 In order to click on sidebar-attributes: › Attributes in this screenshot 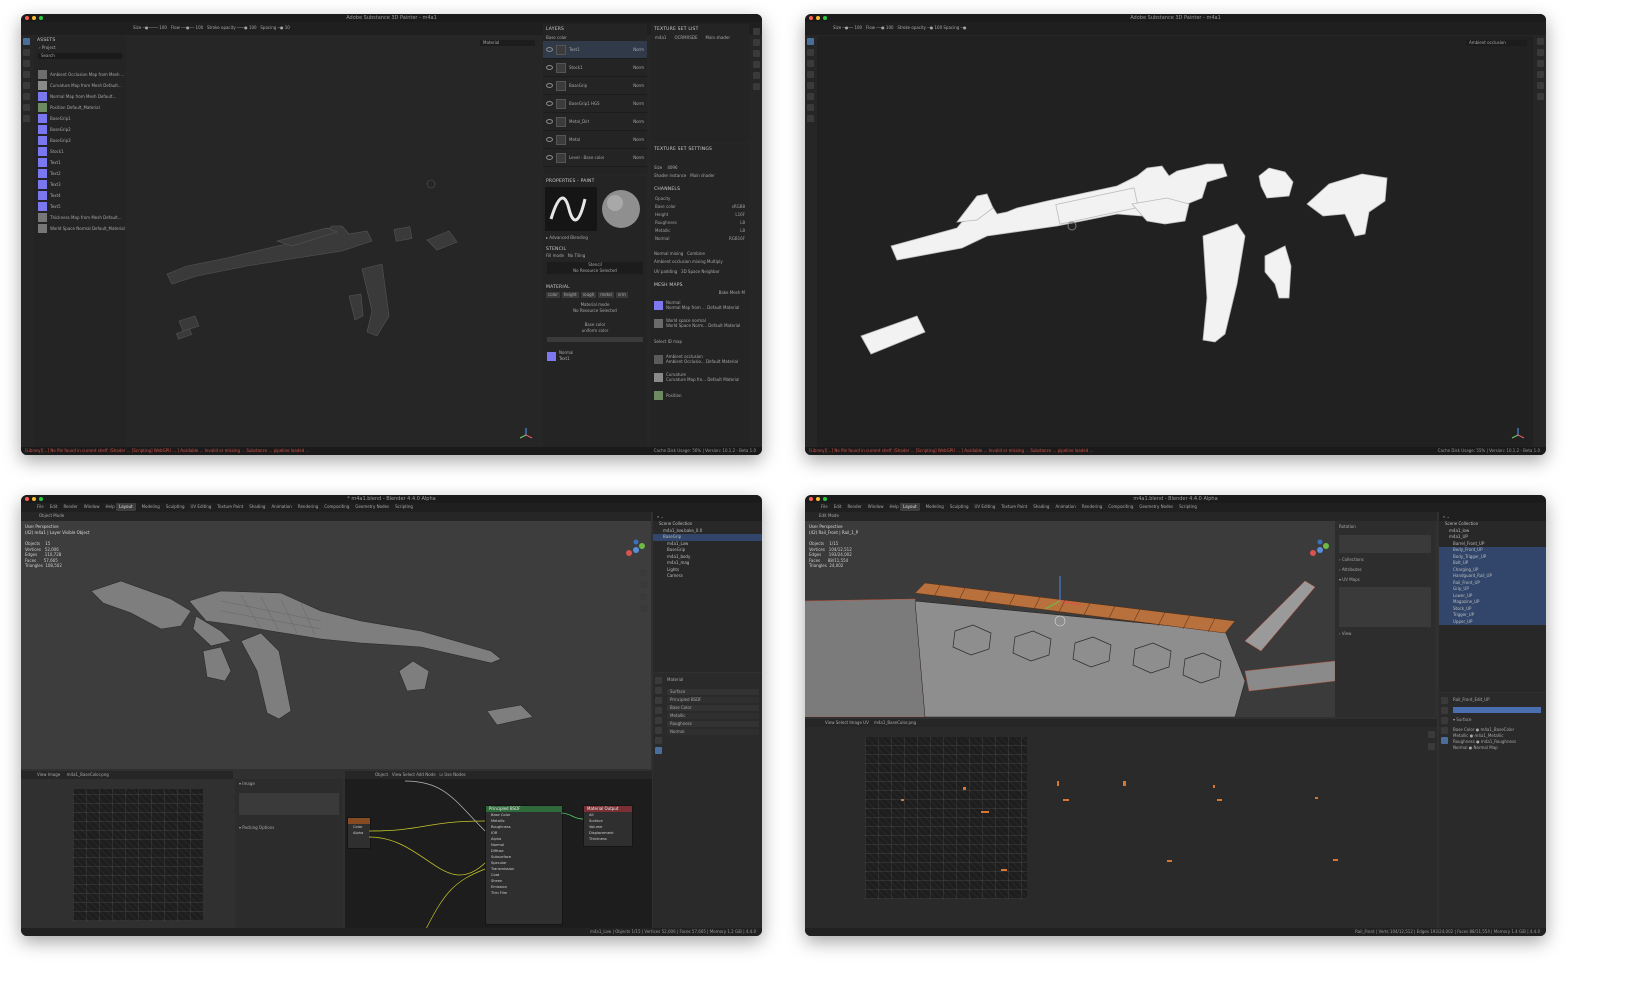, I will do `click(1385, 570)`.